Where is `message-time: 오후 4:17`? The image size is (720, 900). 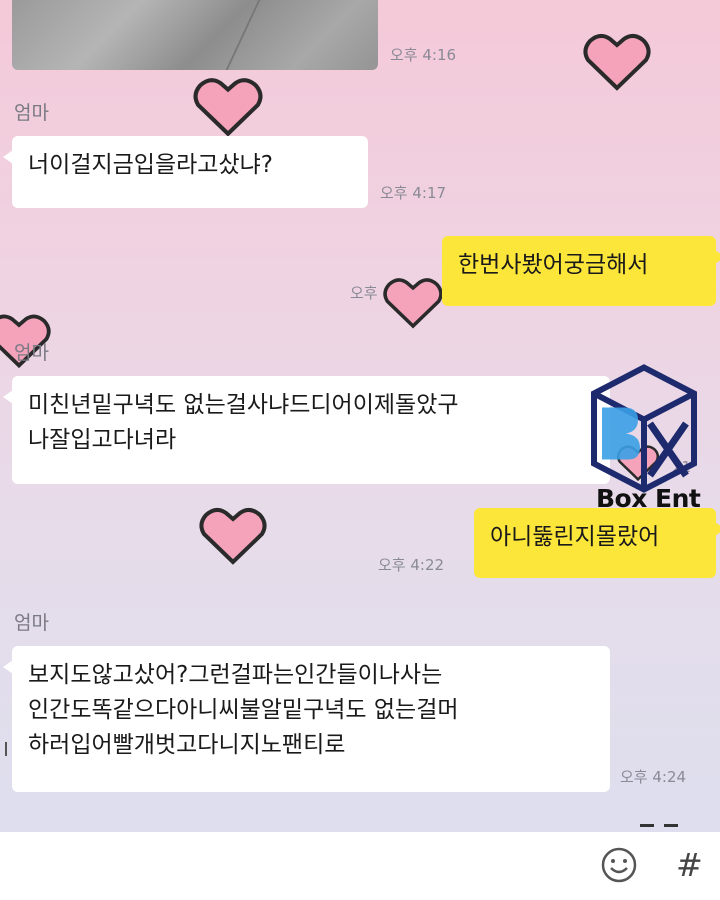
message-time: 오후 4:17 is located at coordinates (413, 193).